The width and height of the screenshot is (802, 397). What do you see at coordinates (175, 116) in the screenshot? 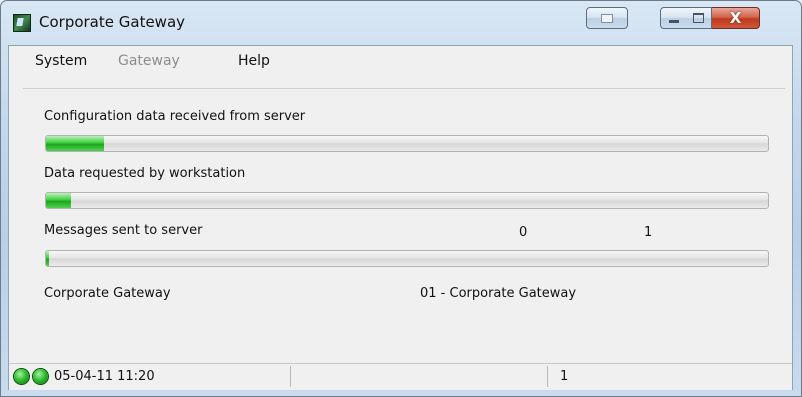
I see `config-received-label: Configuration data received from server` at bounding box center [175, 116].